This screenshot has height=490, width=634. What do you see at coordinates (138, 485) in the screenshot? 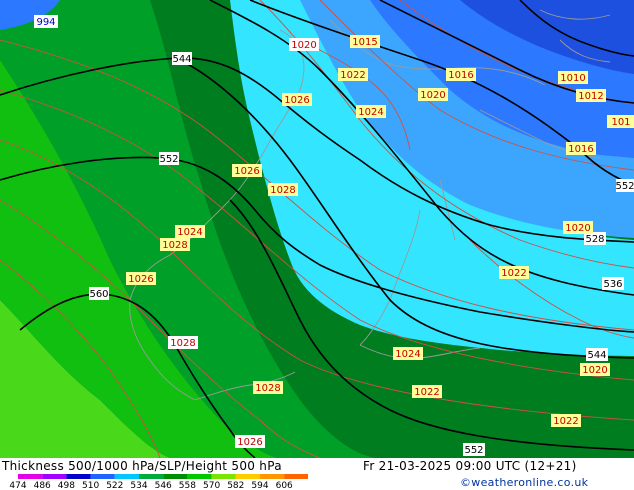
I see `colorbar-label: 534` at bounding box center [138, 485].